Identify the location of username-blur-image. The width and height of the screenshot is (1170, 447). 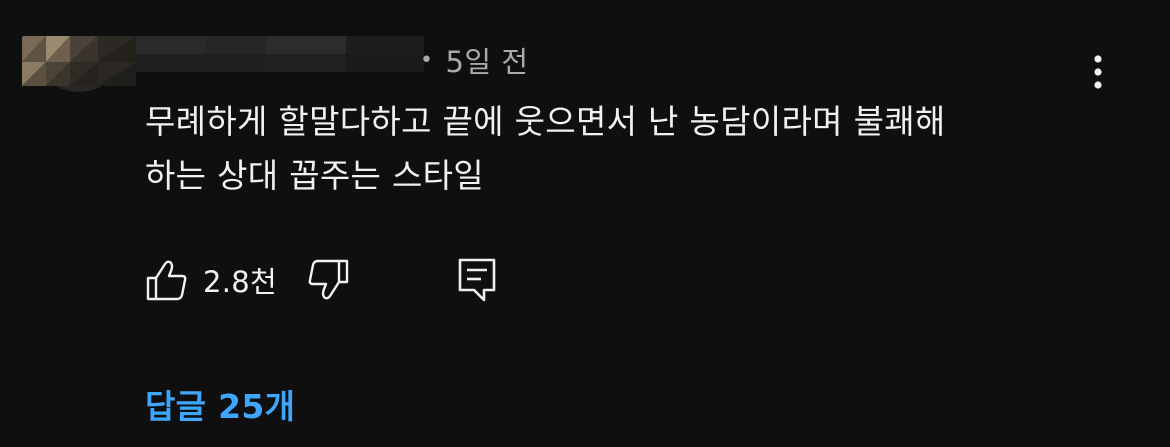
(280, 54).